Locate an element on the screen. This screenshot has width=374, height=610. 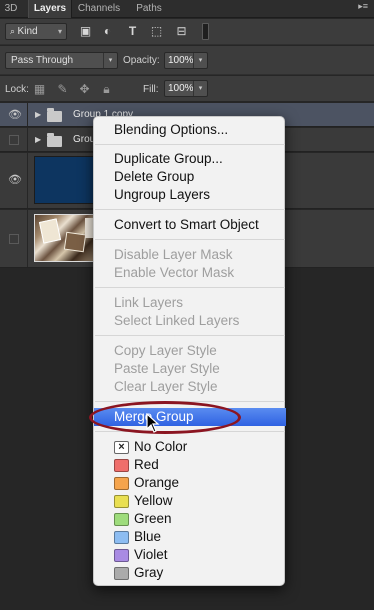
filter-kind-select: ⌕ Kind ▾ is located at coordinates (36, 31).